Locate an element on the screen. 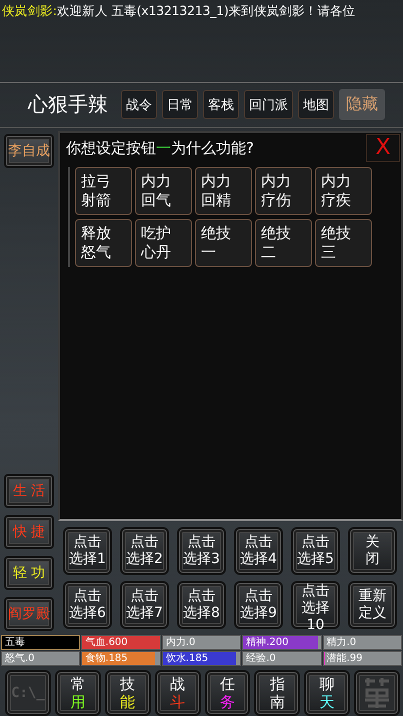 This screenshot has width=403, height=716. header-tab: 日常 is located at coordinates (180, 105).